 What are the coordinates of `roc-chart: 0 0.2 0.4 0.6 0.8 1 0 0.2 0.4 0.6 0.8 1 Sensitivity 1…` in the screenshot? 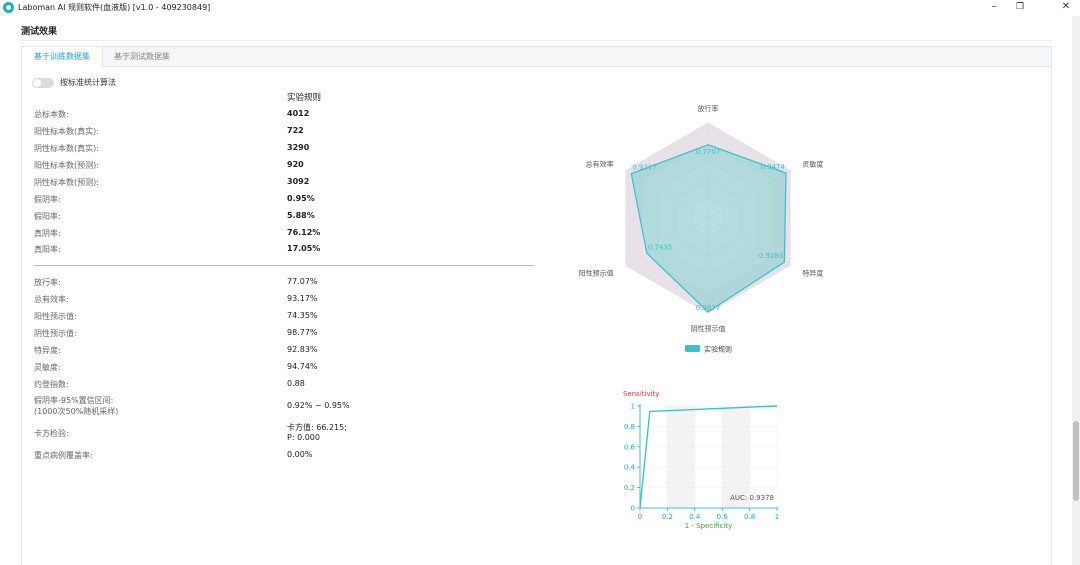 It's located at (701, 460).